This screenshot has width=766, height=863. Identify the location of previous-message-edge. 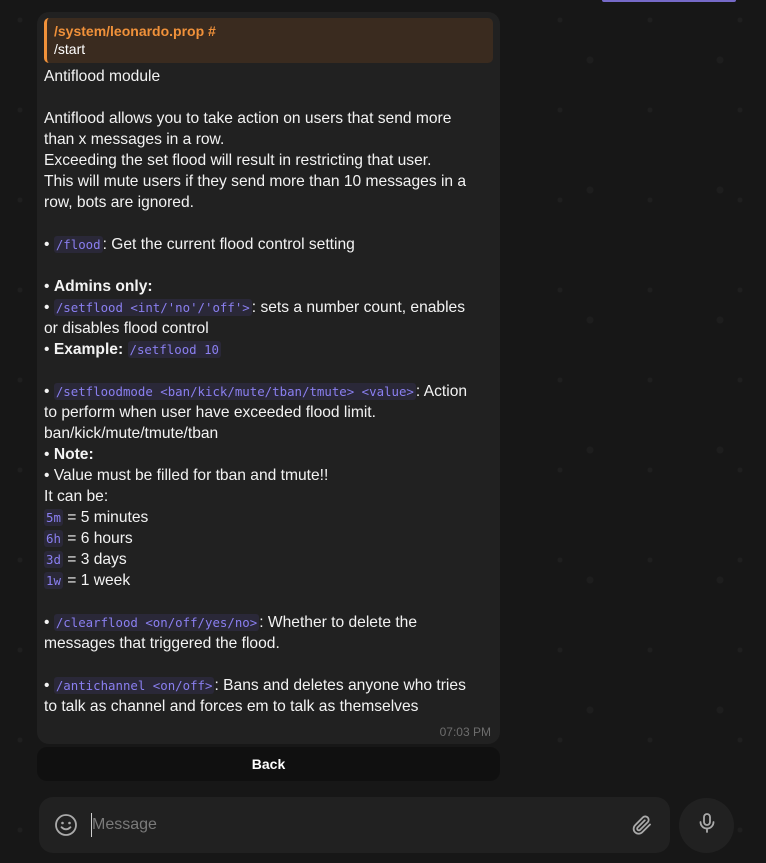
(669, 1).